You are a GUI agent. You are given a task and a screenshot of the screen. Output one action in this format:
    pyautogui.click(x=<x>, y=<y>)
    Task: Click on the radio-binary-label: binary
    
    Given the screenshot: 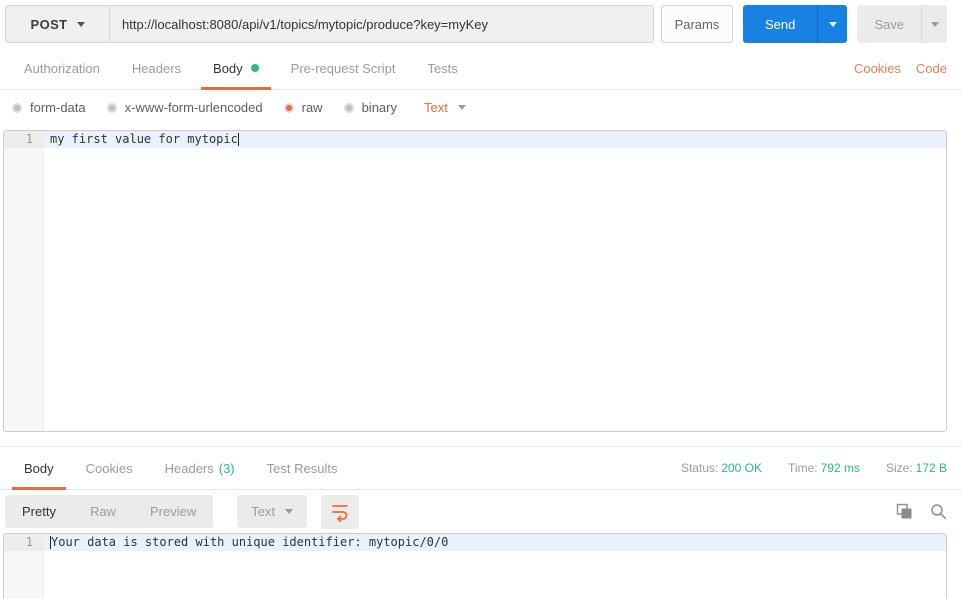 What is the action you would take?
    pyautogui.click(x=379, y=107)
    